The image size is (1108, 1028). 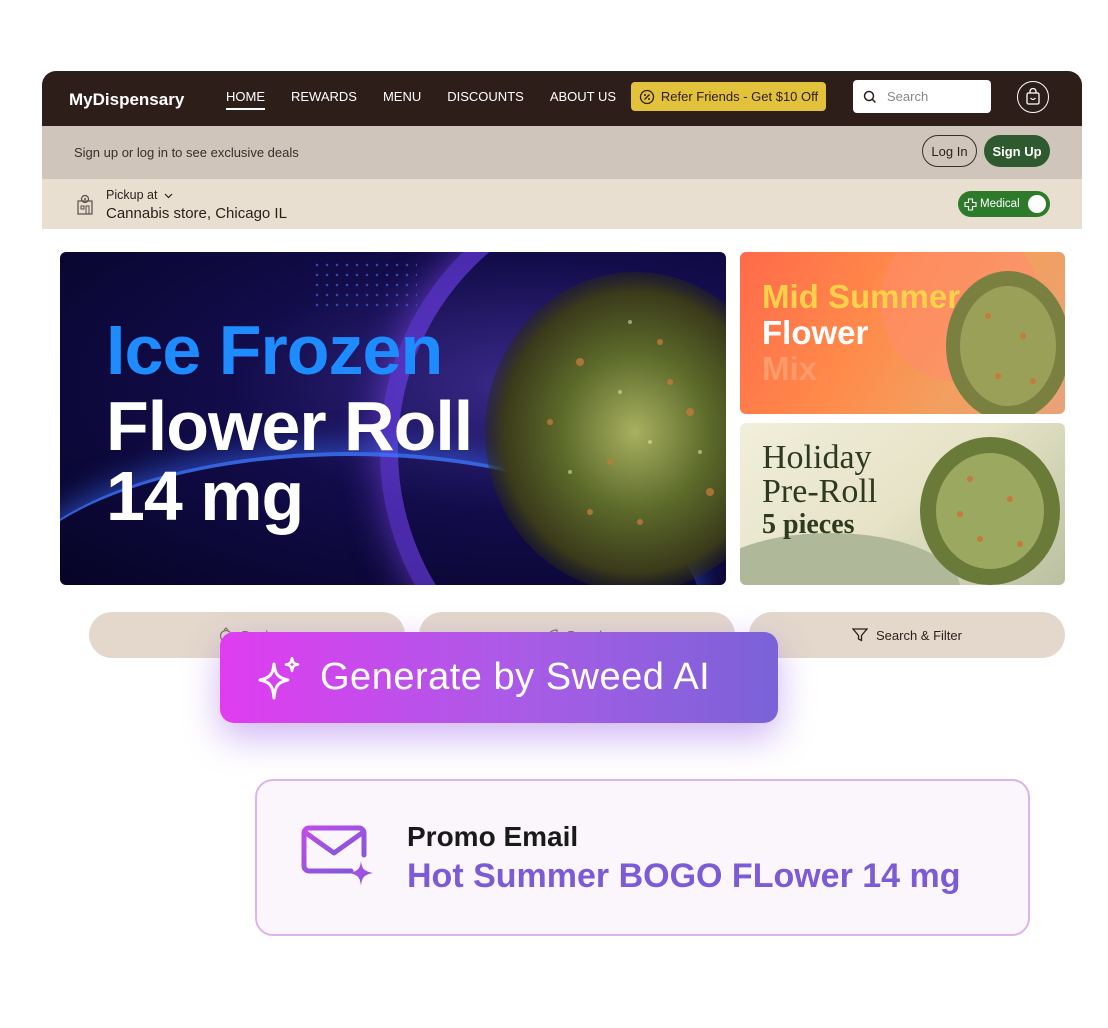 What do you see at coordinates (970, 204) in the screenshot?
I see `medical-cross-icon` at bounding box center [970, 204].